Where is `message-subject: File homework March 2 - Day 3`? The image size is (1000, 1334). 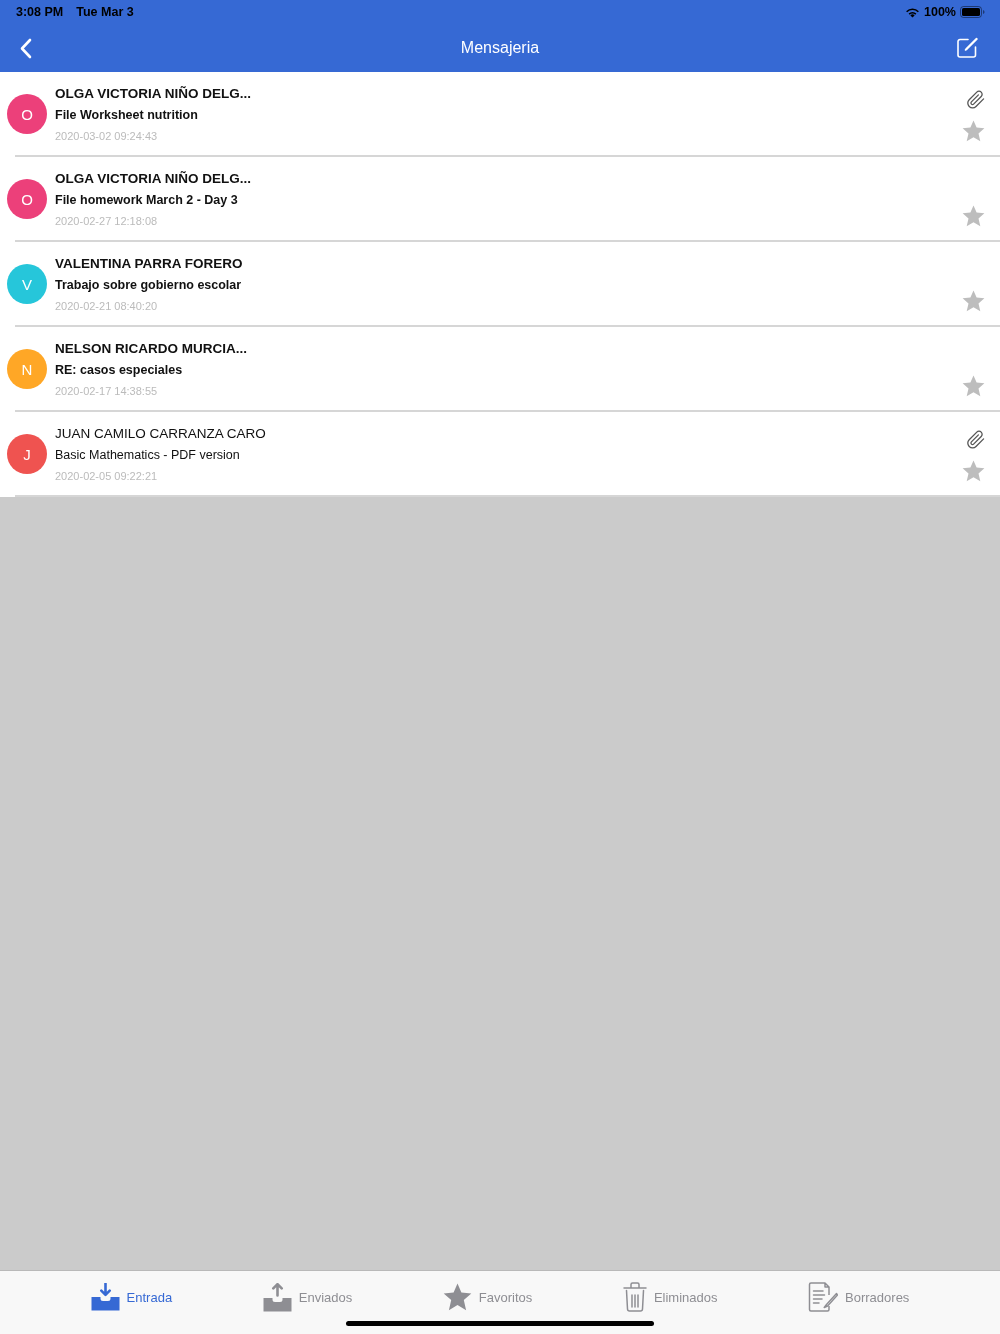
message-subject: File homework March 2 - Day 3 is located at coordinates (146, 200).